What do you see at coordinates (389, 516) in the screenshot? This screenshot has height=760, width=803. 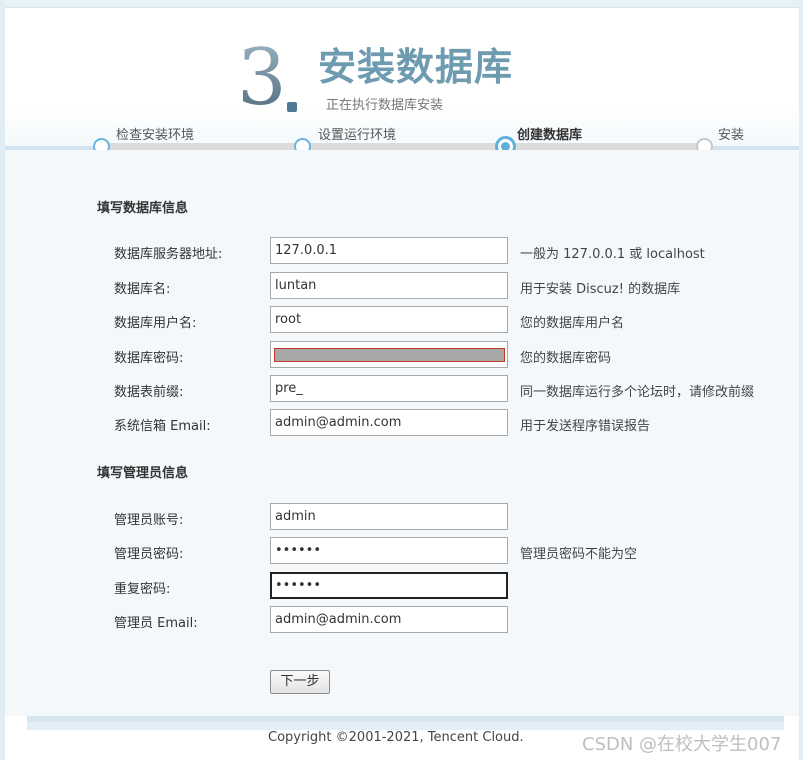 I see `admin-account-input: admin` at bounding box center [389, 516].